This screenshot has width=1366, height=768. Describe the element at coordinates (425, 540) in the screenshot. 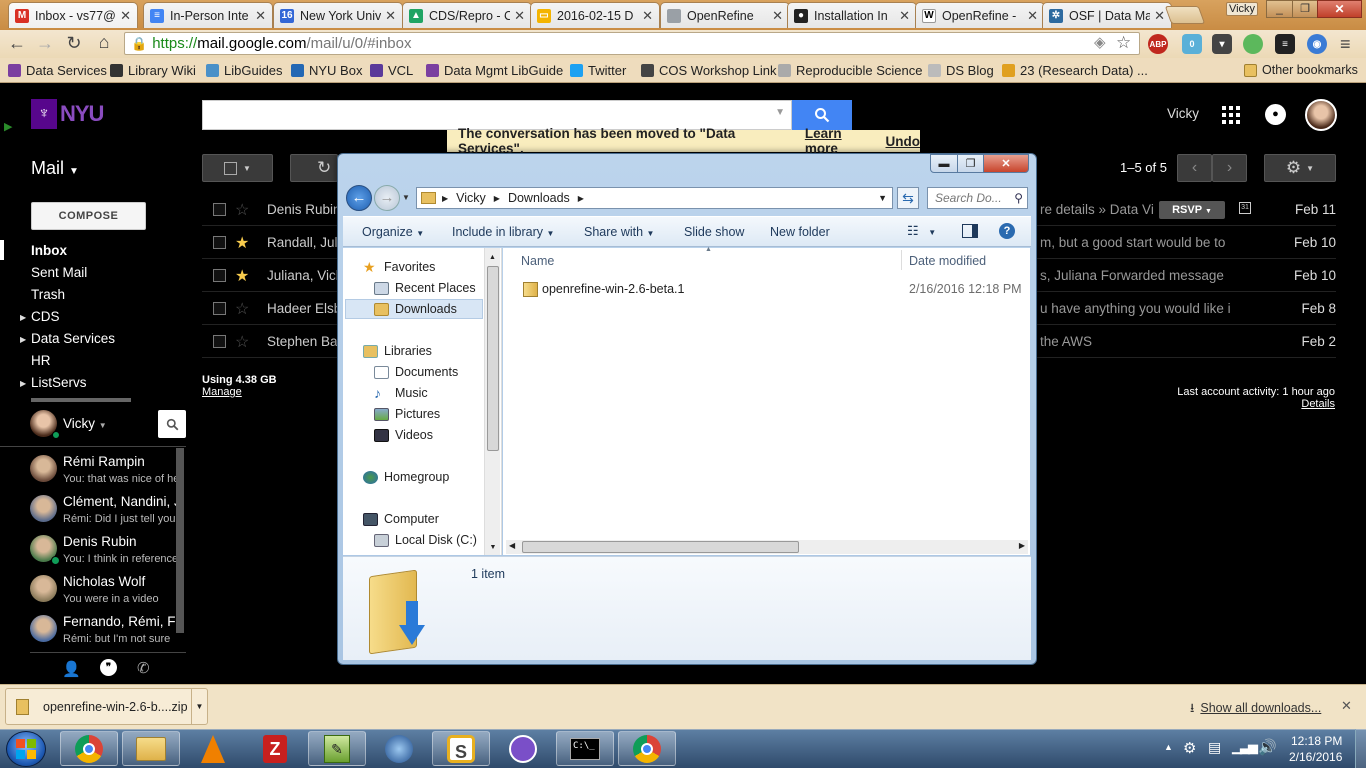

I see `nav-local-disk: Local Disk (C:)` at that location.